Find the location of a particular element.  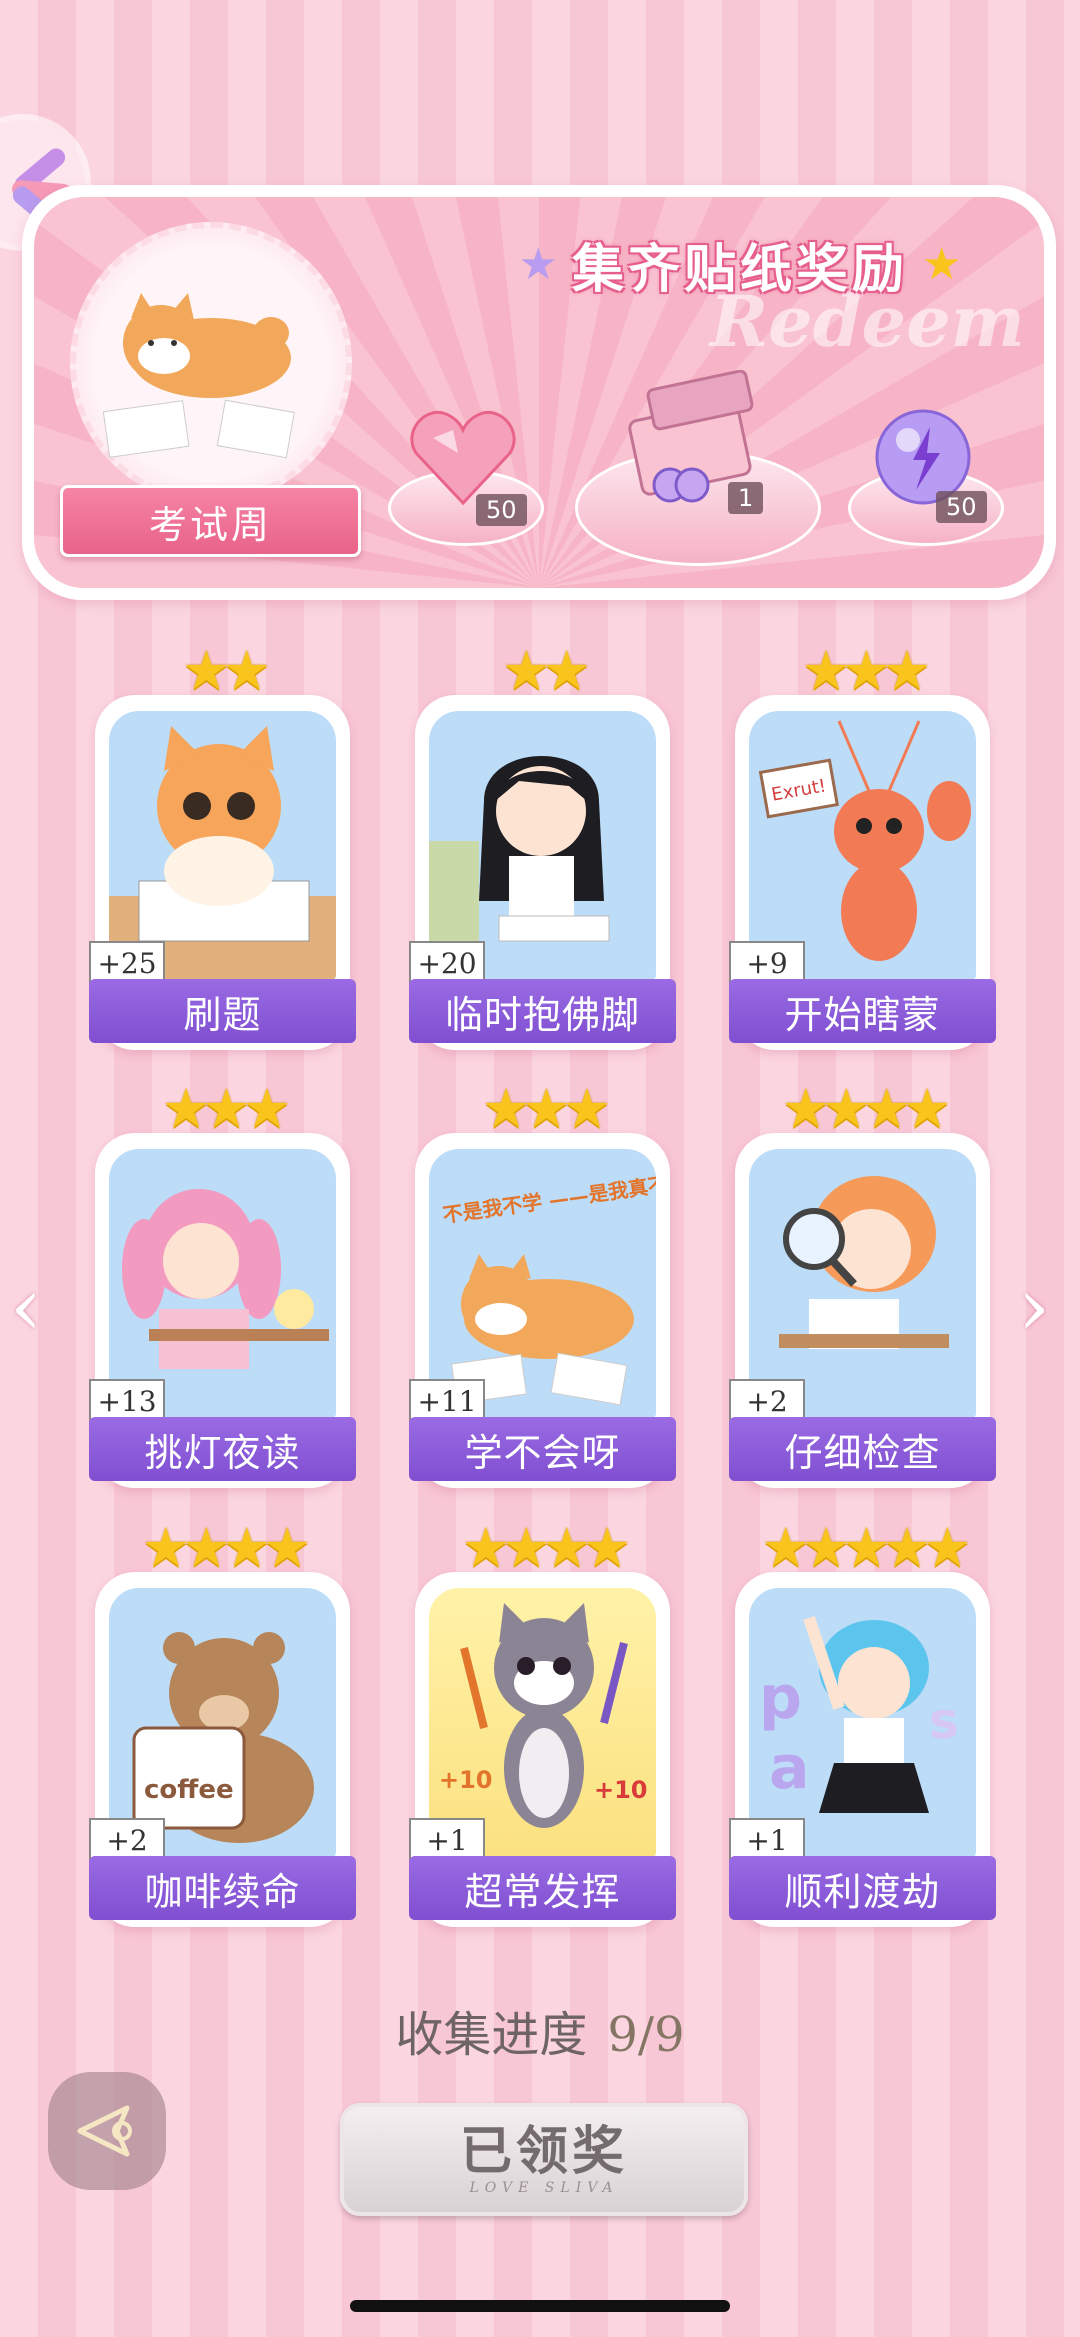

energy-orb-icon: 50 is located at coordinates (927, 464).